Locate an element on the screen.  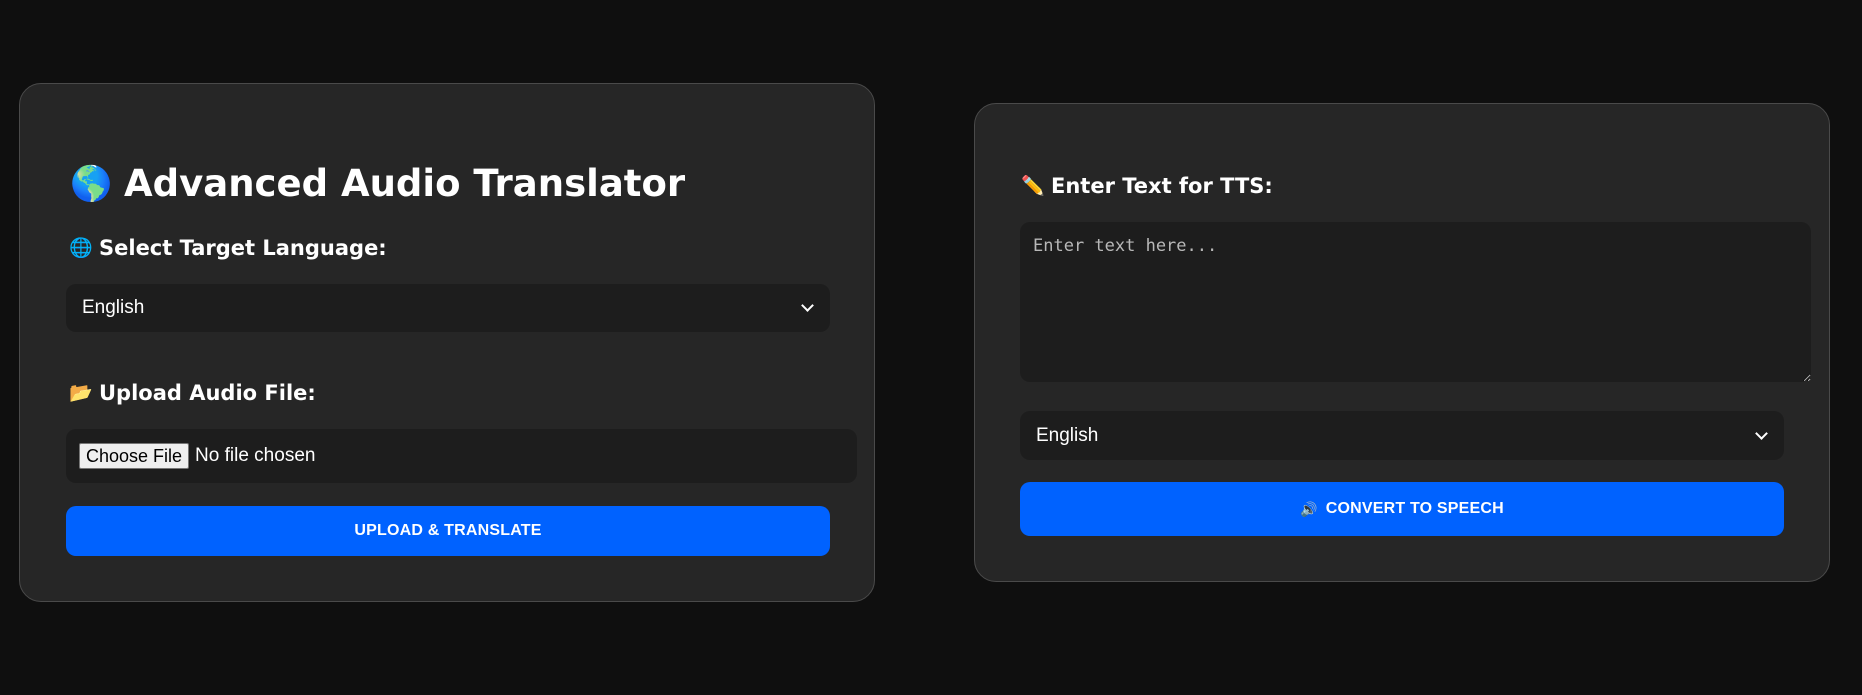
upload-translate-button: UPLOAD & TRANSLATE is located at coordinates (448, 531).